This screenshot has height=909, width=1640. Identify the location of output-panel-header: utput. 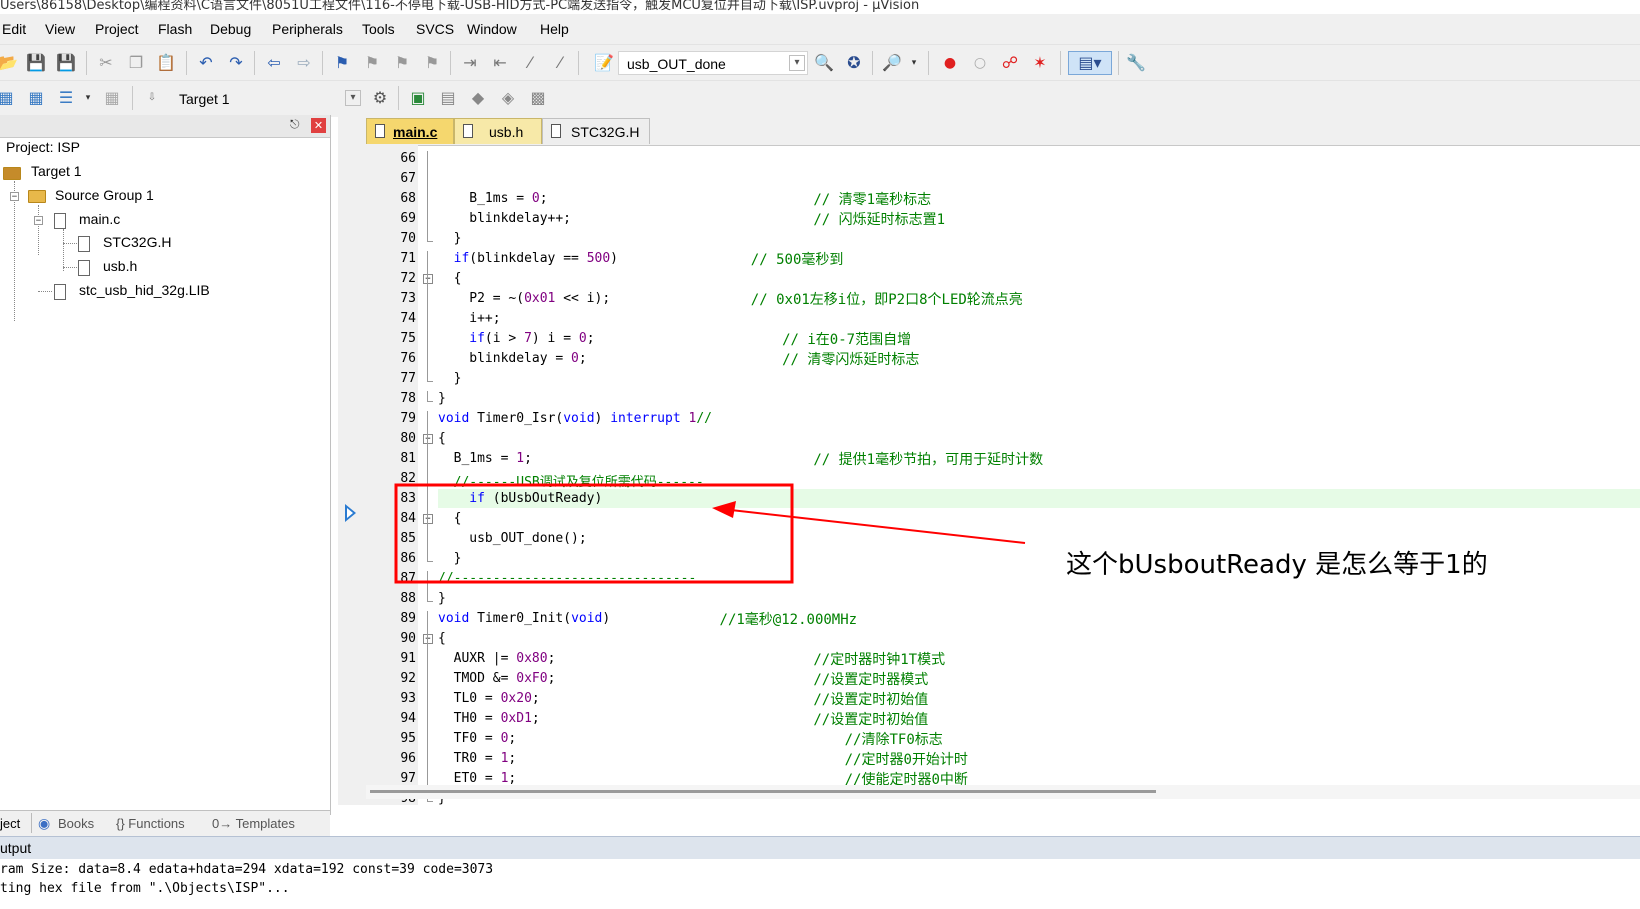
(820, 847).